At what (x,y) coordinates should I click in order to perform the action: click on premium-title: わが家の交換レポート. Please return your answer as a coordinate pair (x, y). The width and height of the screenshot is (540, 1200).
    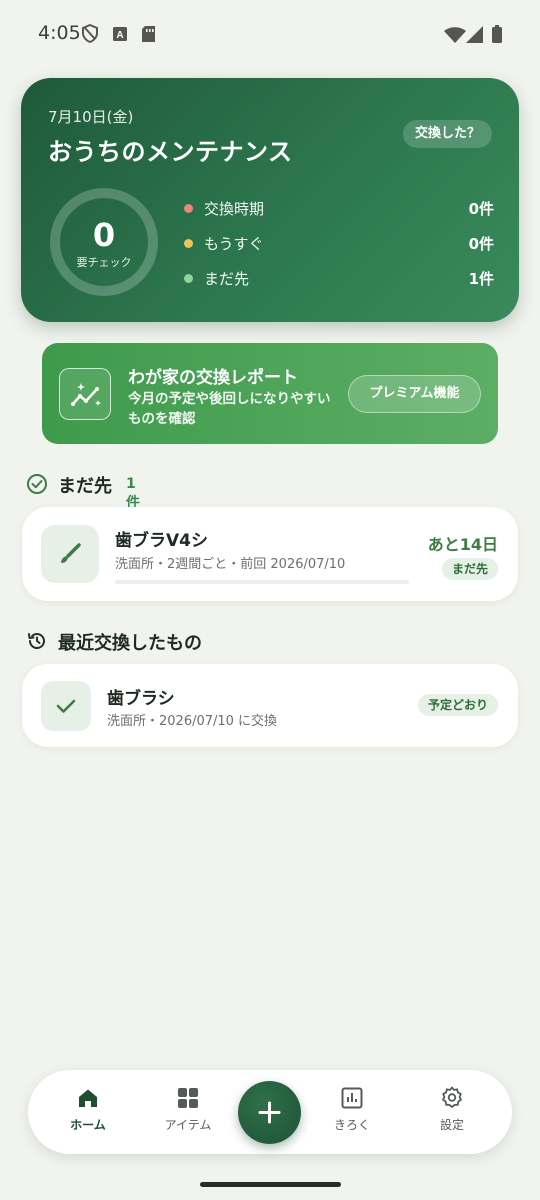
    Looking at the image, I should click on (213, 378).